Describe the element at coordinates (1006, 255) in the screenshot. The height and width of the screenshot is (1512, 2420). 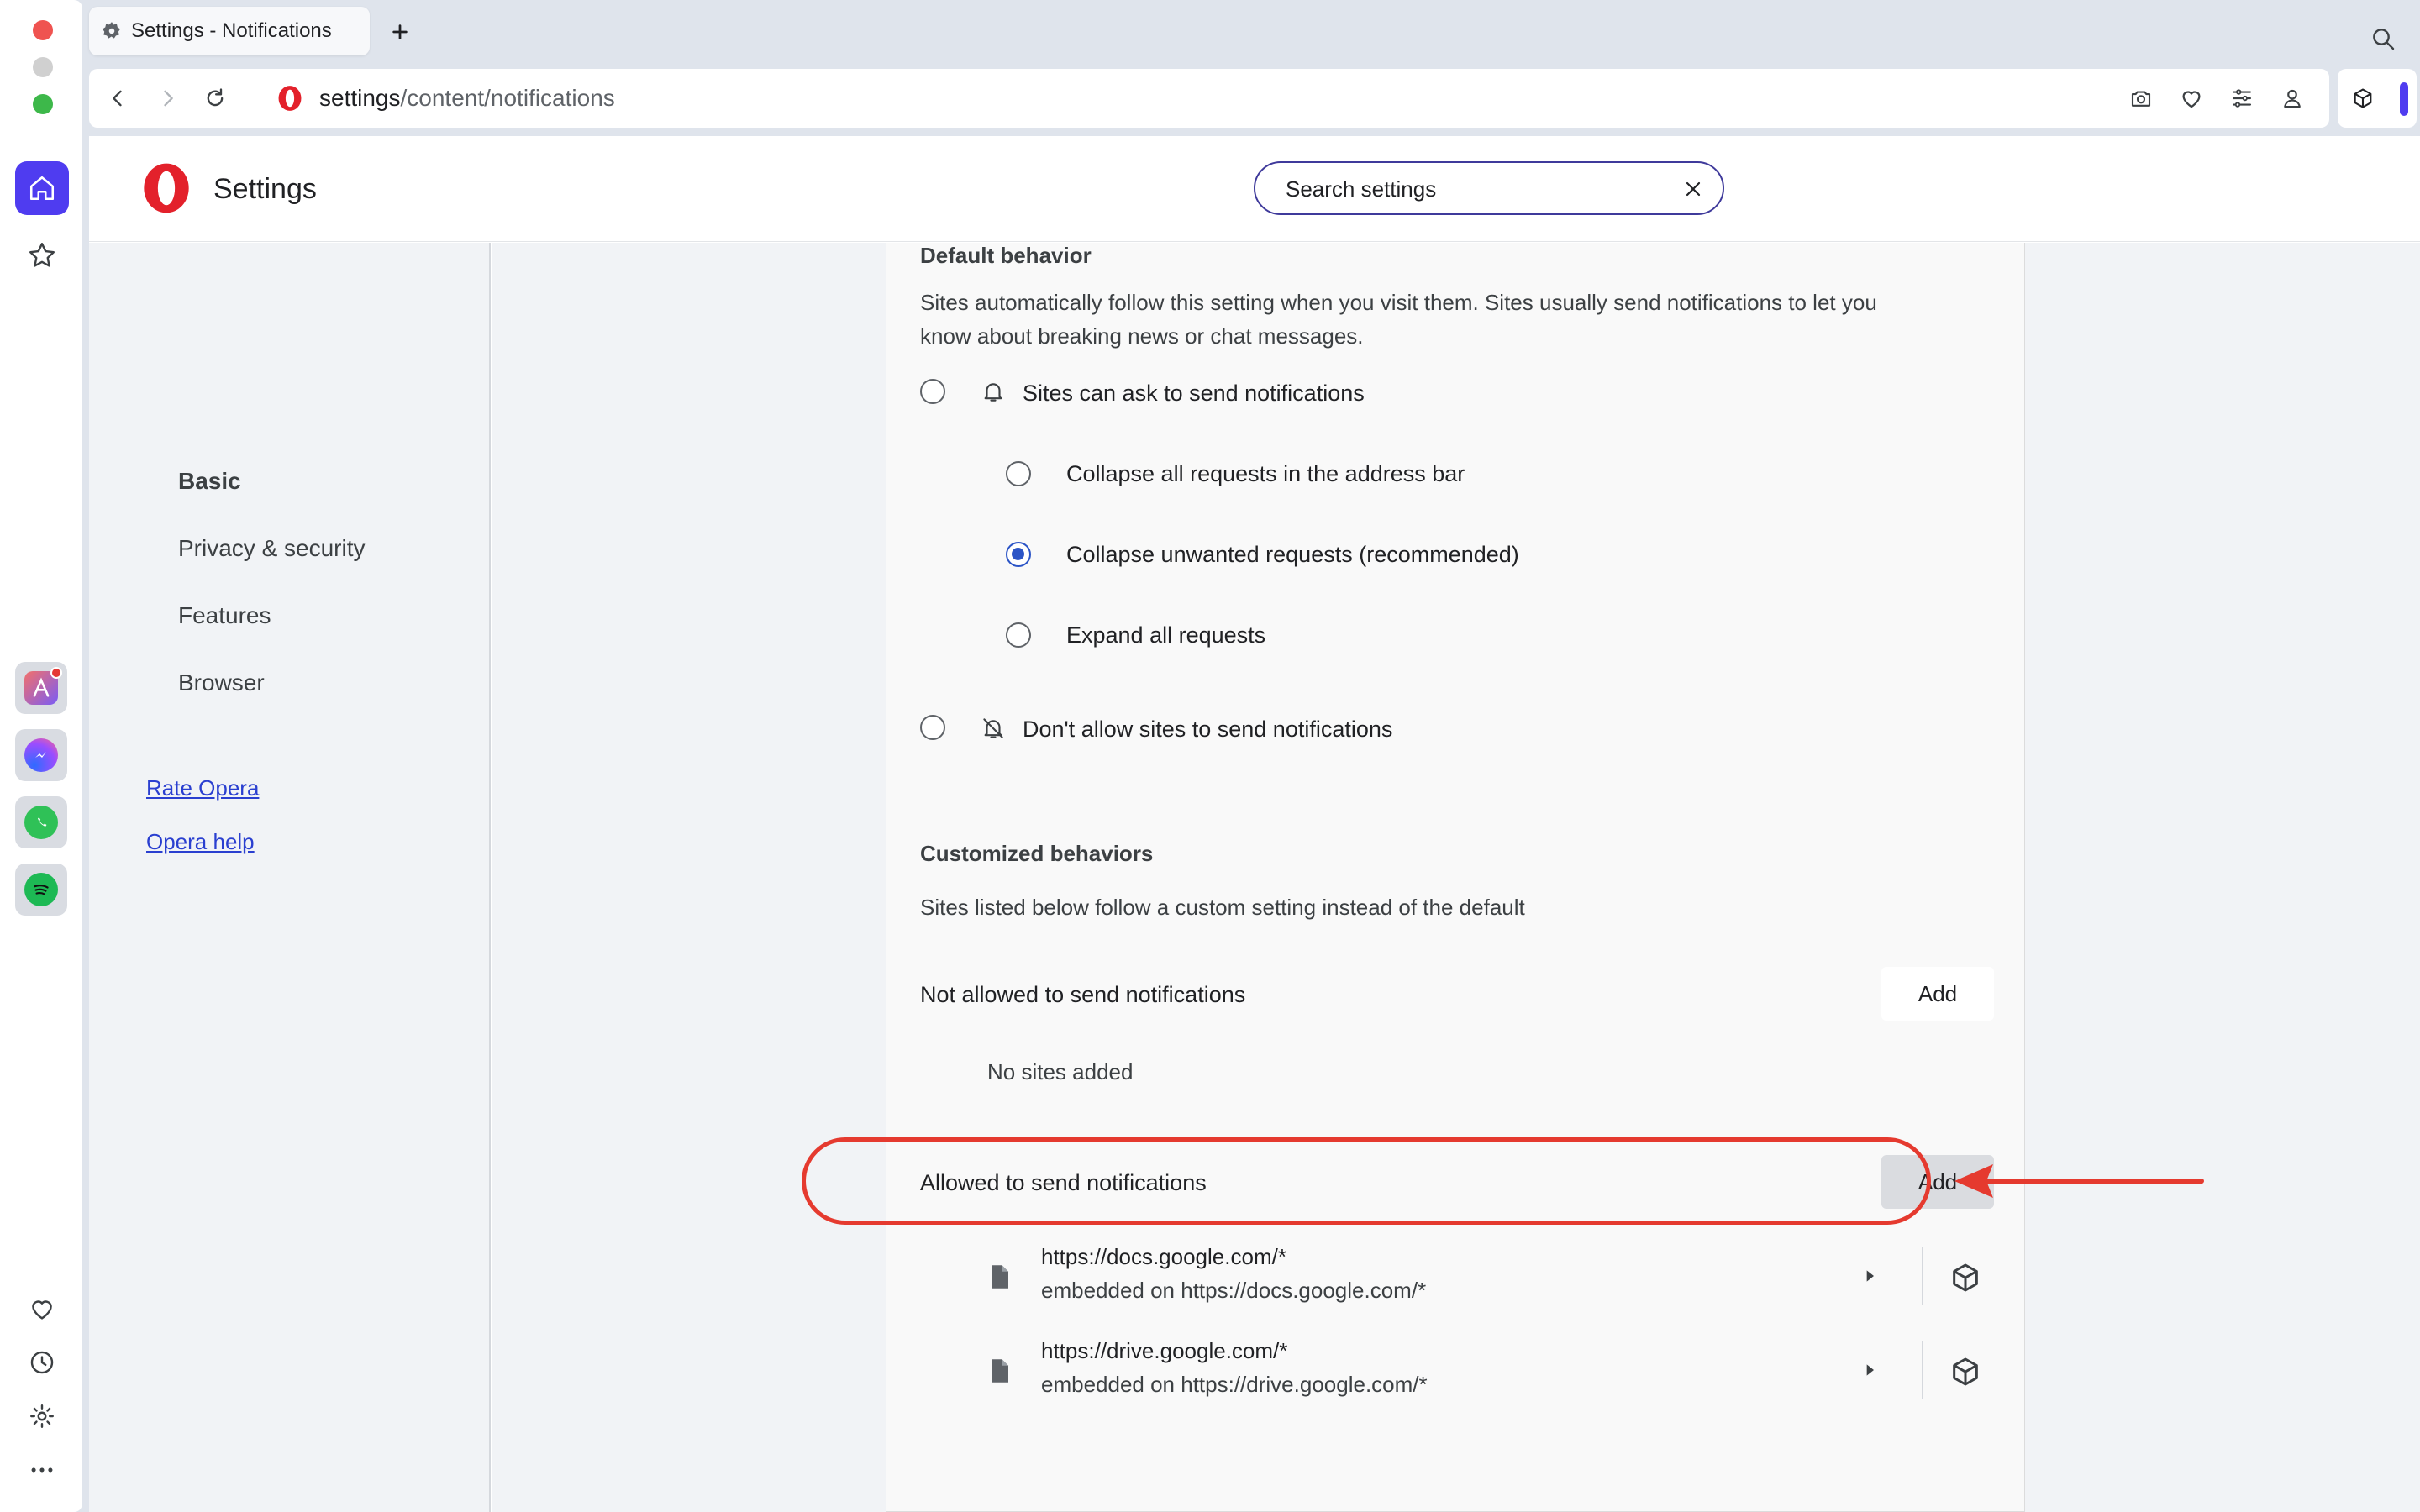
I see `default-behavior-heading: Default behavior` at that location.